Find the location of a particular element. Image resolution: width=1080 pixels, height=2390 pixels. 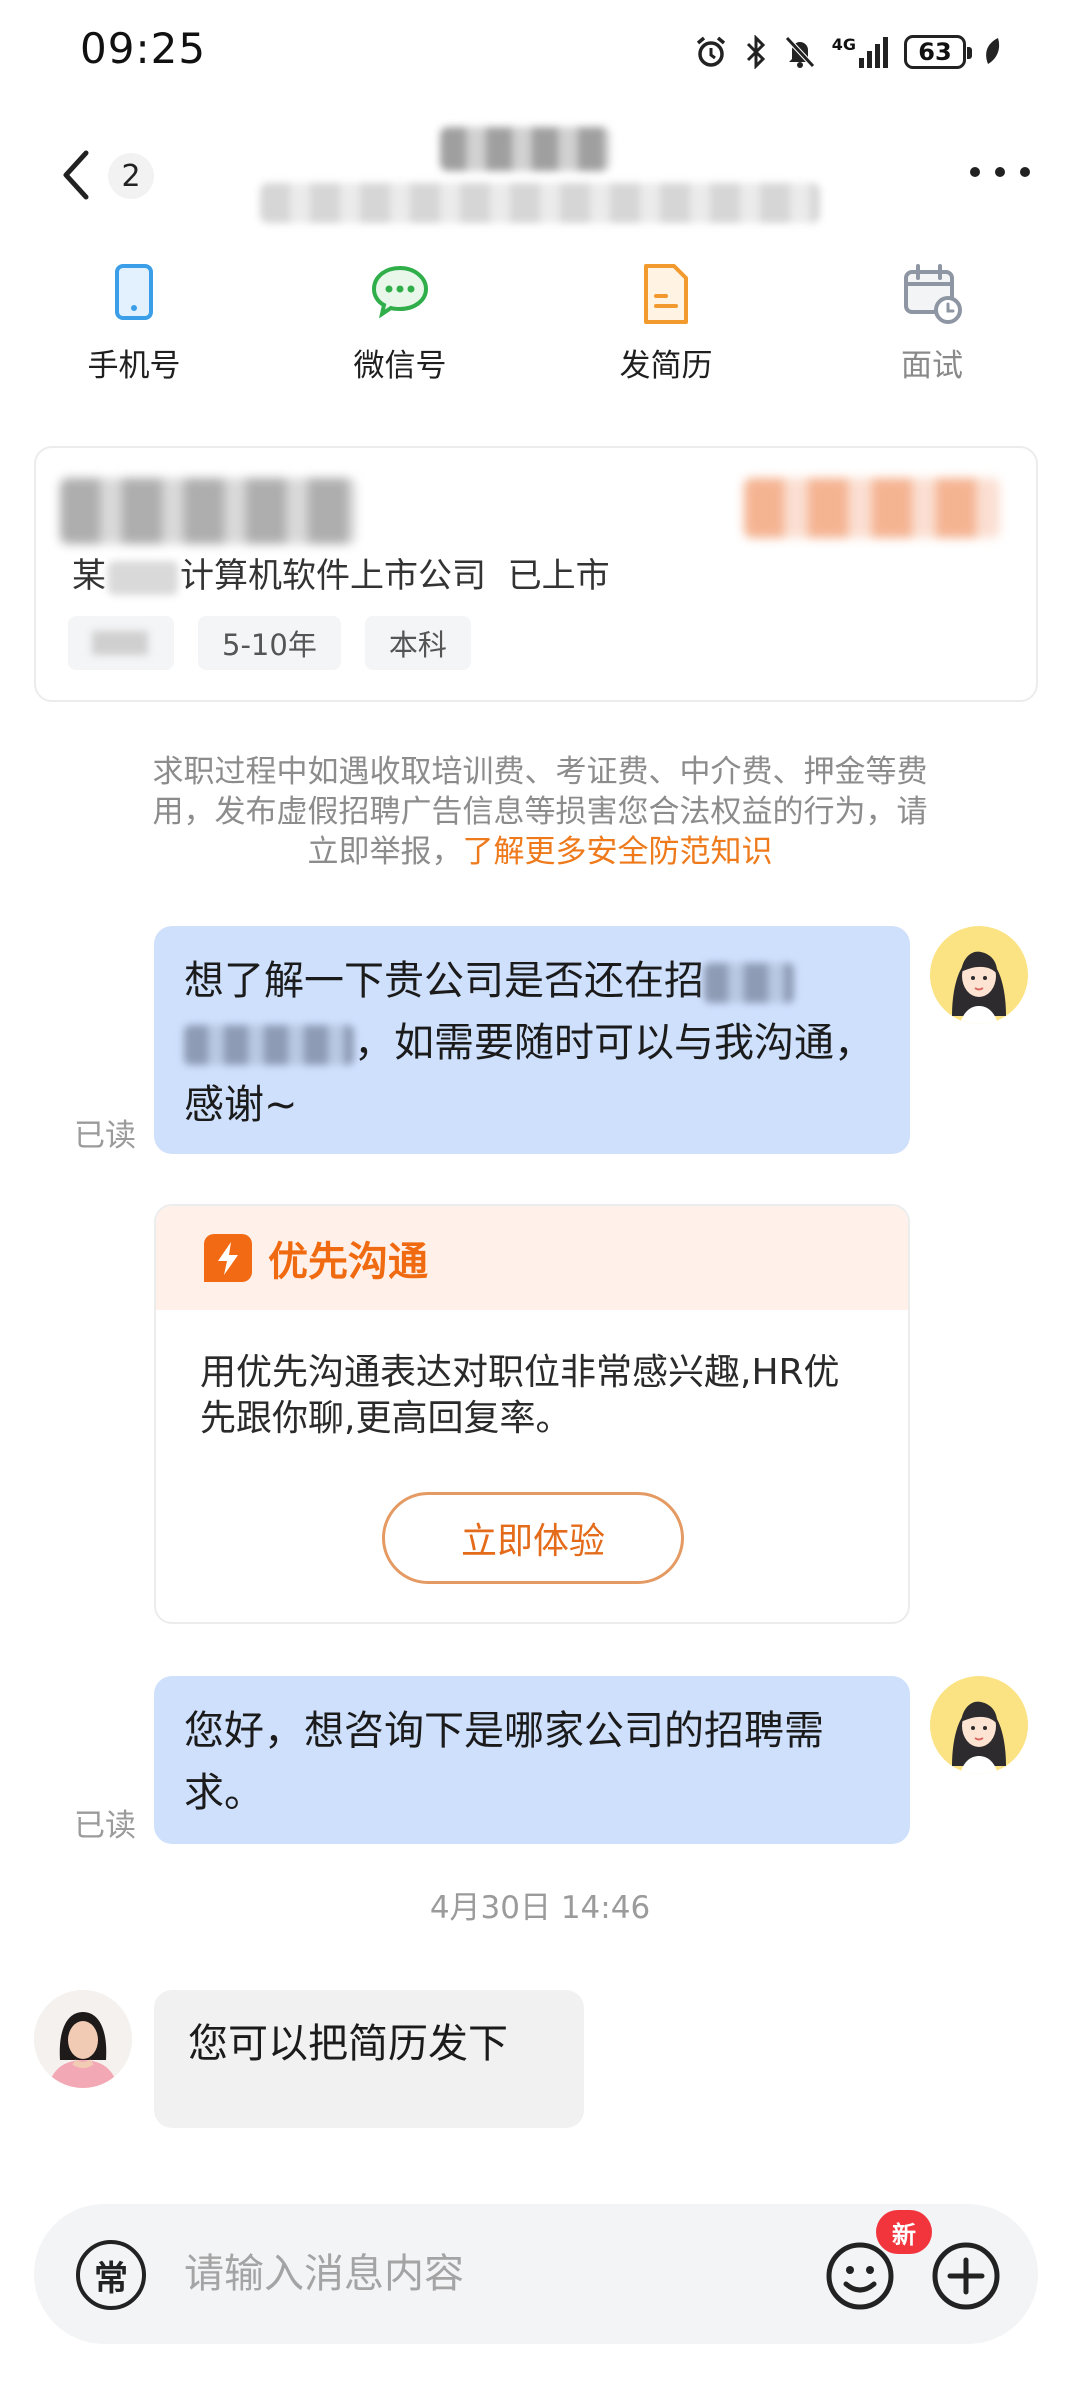

message-text-part1: 想了解一下贵公司是否还在招 is located at coordinates (444, 981).